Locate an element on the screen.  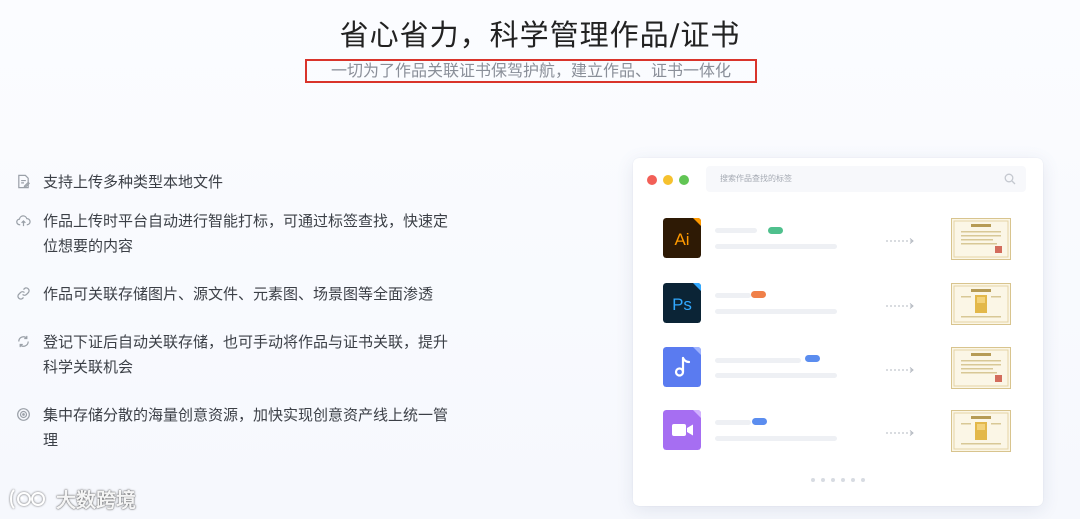
work-row: Ai is located at coordinates (838, 240).